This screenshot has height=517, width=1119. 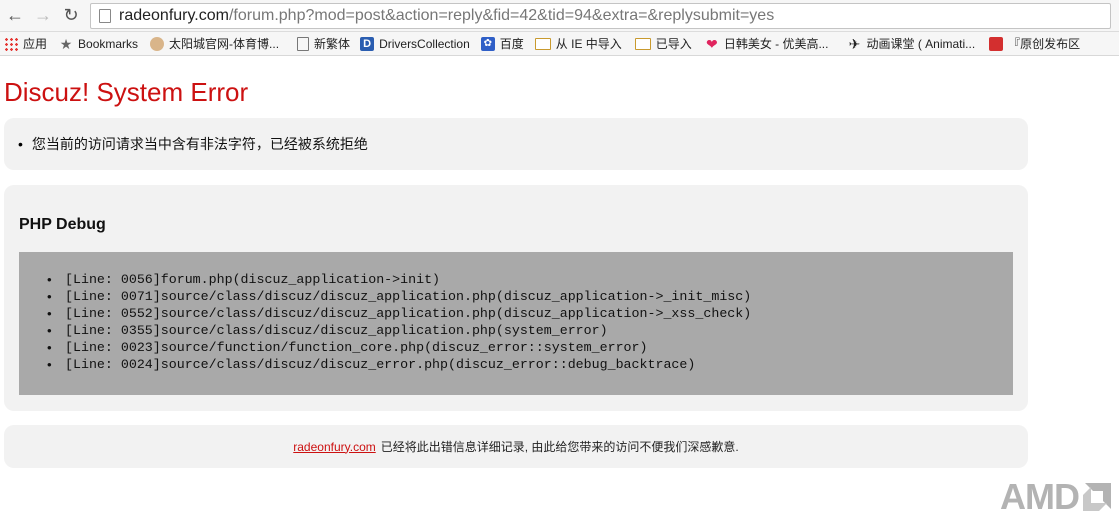 What do you see at coordinates (334, 447) in the screenshot?
I see `site-link: radeonfury.com` at bounding box center [334, 447].